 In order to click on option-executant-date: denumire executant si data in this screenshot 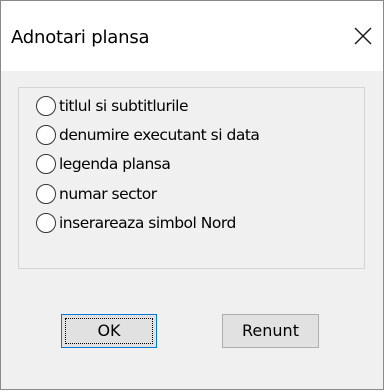, I will do `click(148, 135)`.